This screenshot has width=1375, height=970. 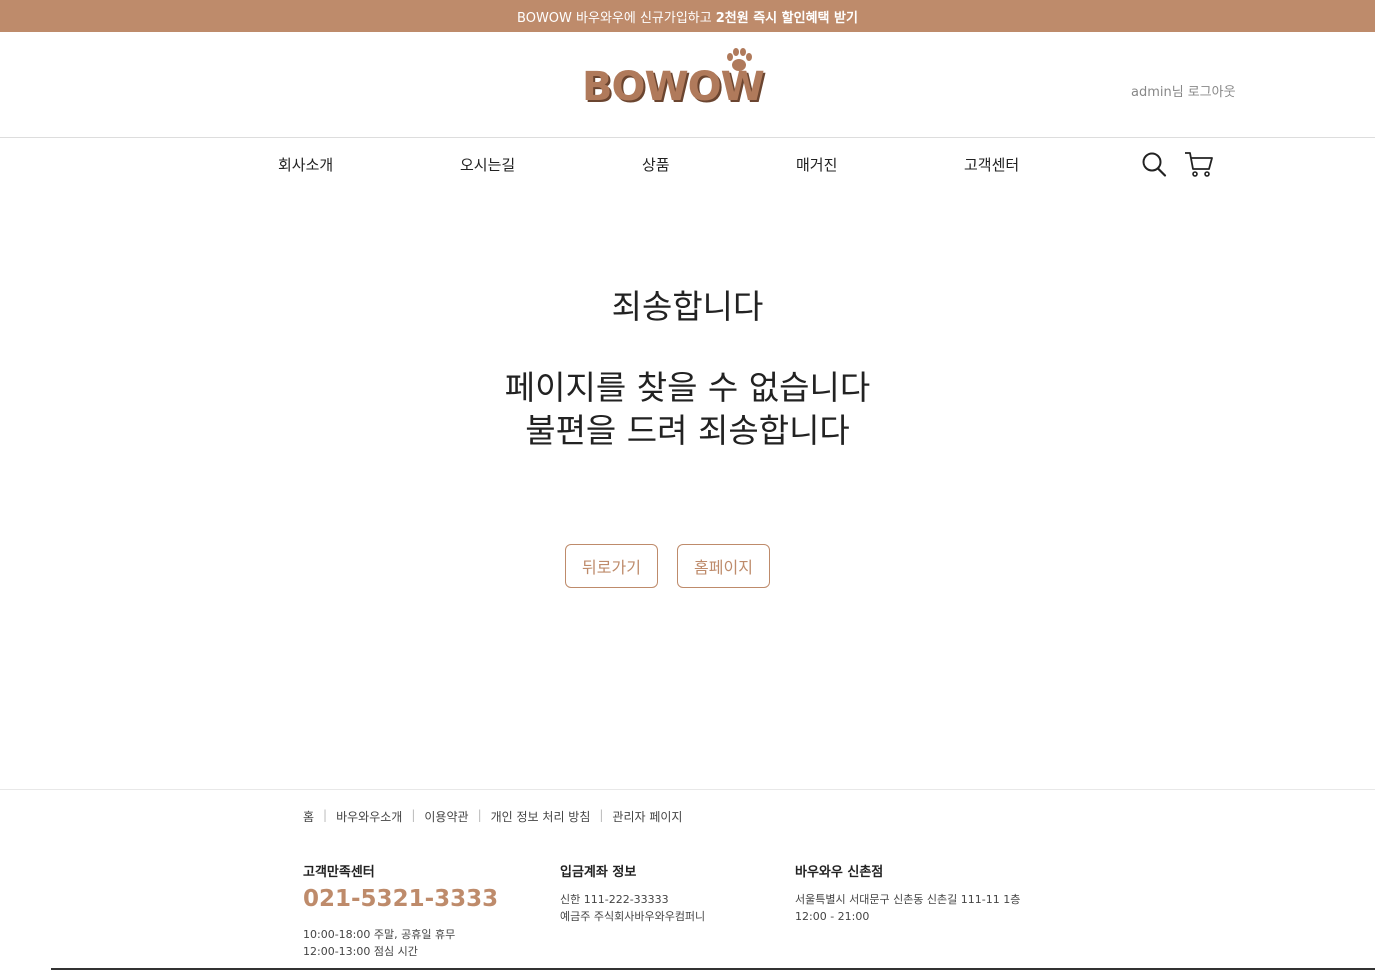 What do you see at coordinates (598, 872) in the screenshot?
I see `account-title: 입금계좌 정보` at bounding box center [598, 872].